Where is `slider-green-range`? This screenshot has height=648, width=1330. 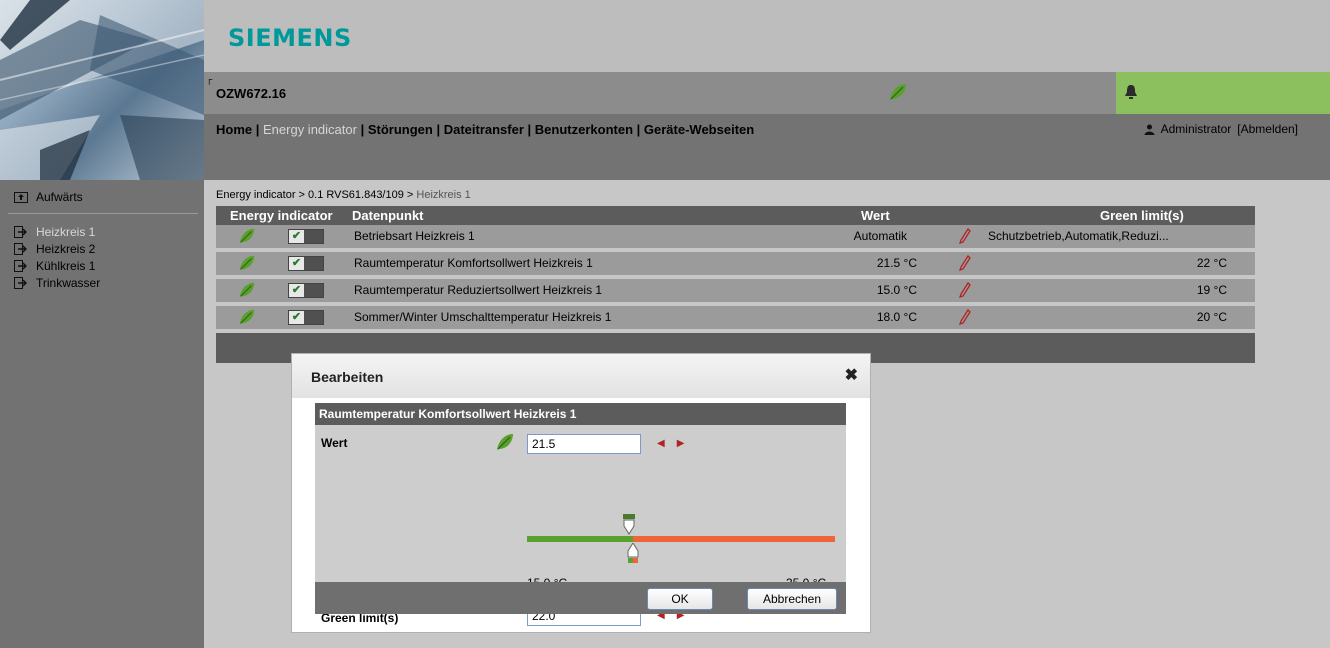 slider-green-range is located at coordinates (580, 539).